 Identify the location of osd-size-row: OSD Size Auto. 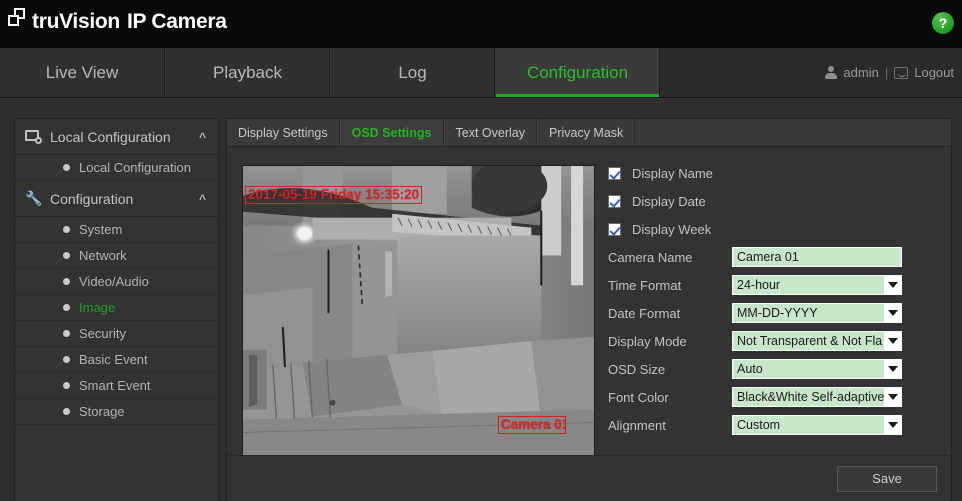
(772, 369).